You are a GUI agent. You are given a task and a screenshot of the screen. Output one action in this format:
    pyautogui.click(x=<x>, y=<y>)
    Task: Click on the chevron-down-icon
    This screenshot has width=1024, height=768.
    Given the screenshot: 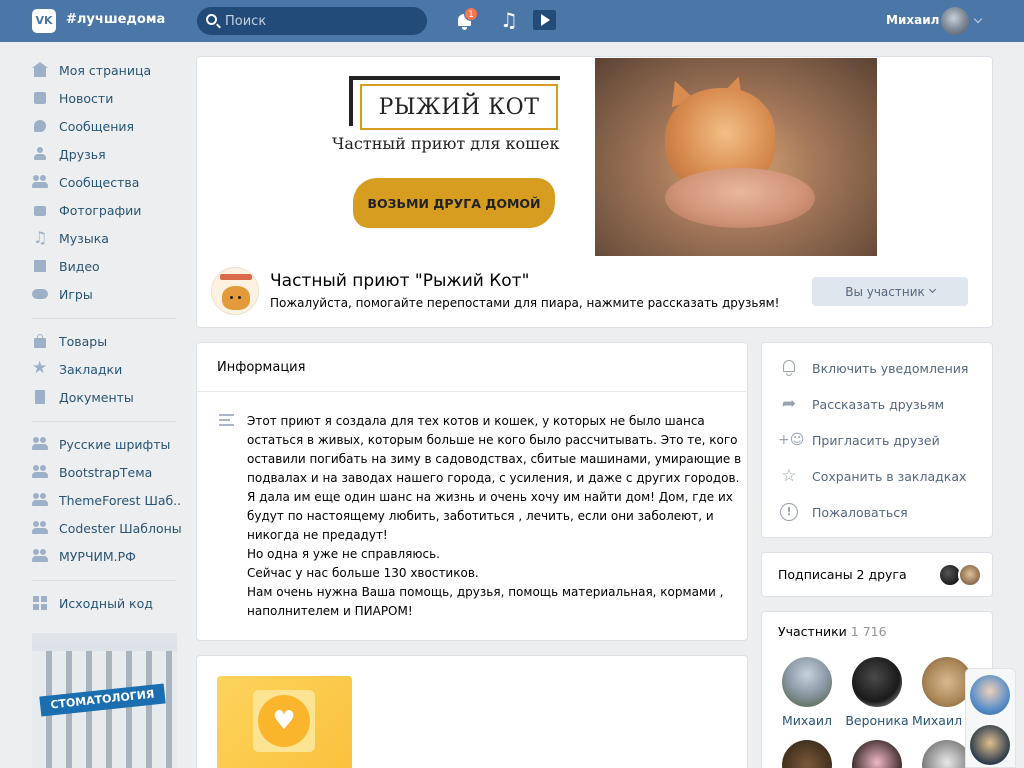 What is the action you would take?
    pyautogui.click(x=978, y=19)
    